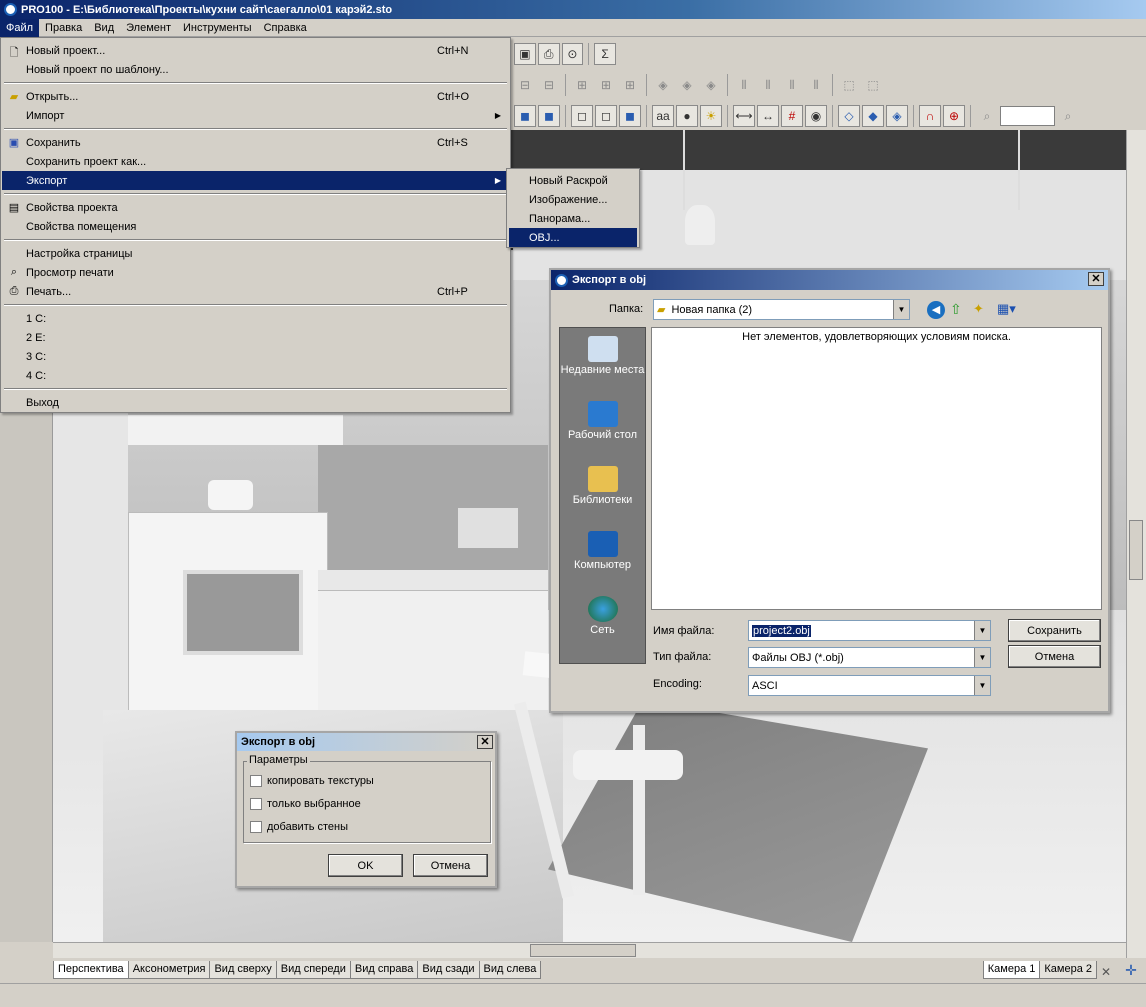  Describe the element at coordinates (711, 116) in the screenshot. I see `light-icon: ☀` at that location.